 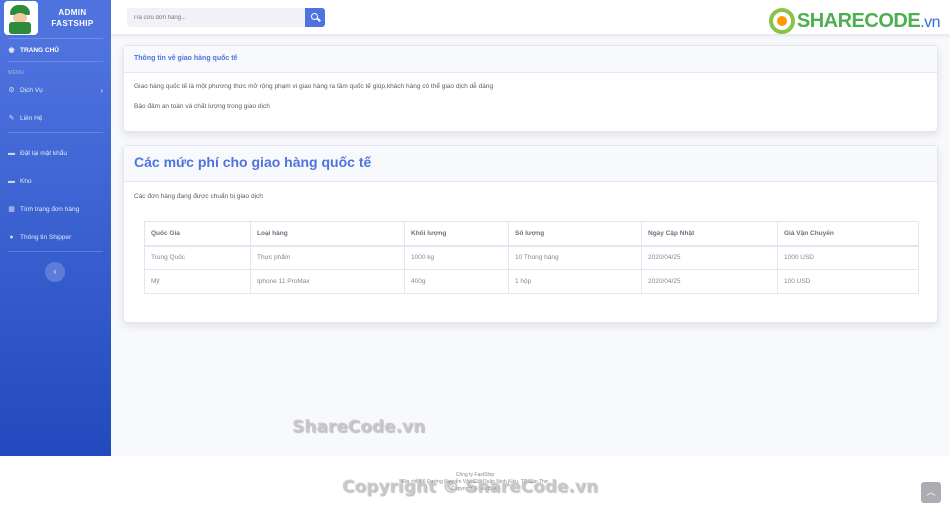 I want to click on table-cell: 10 Thùng hàng, so click(x=575, y=257).